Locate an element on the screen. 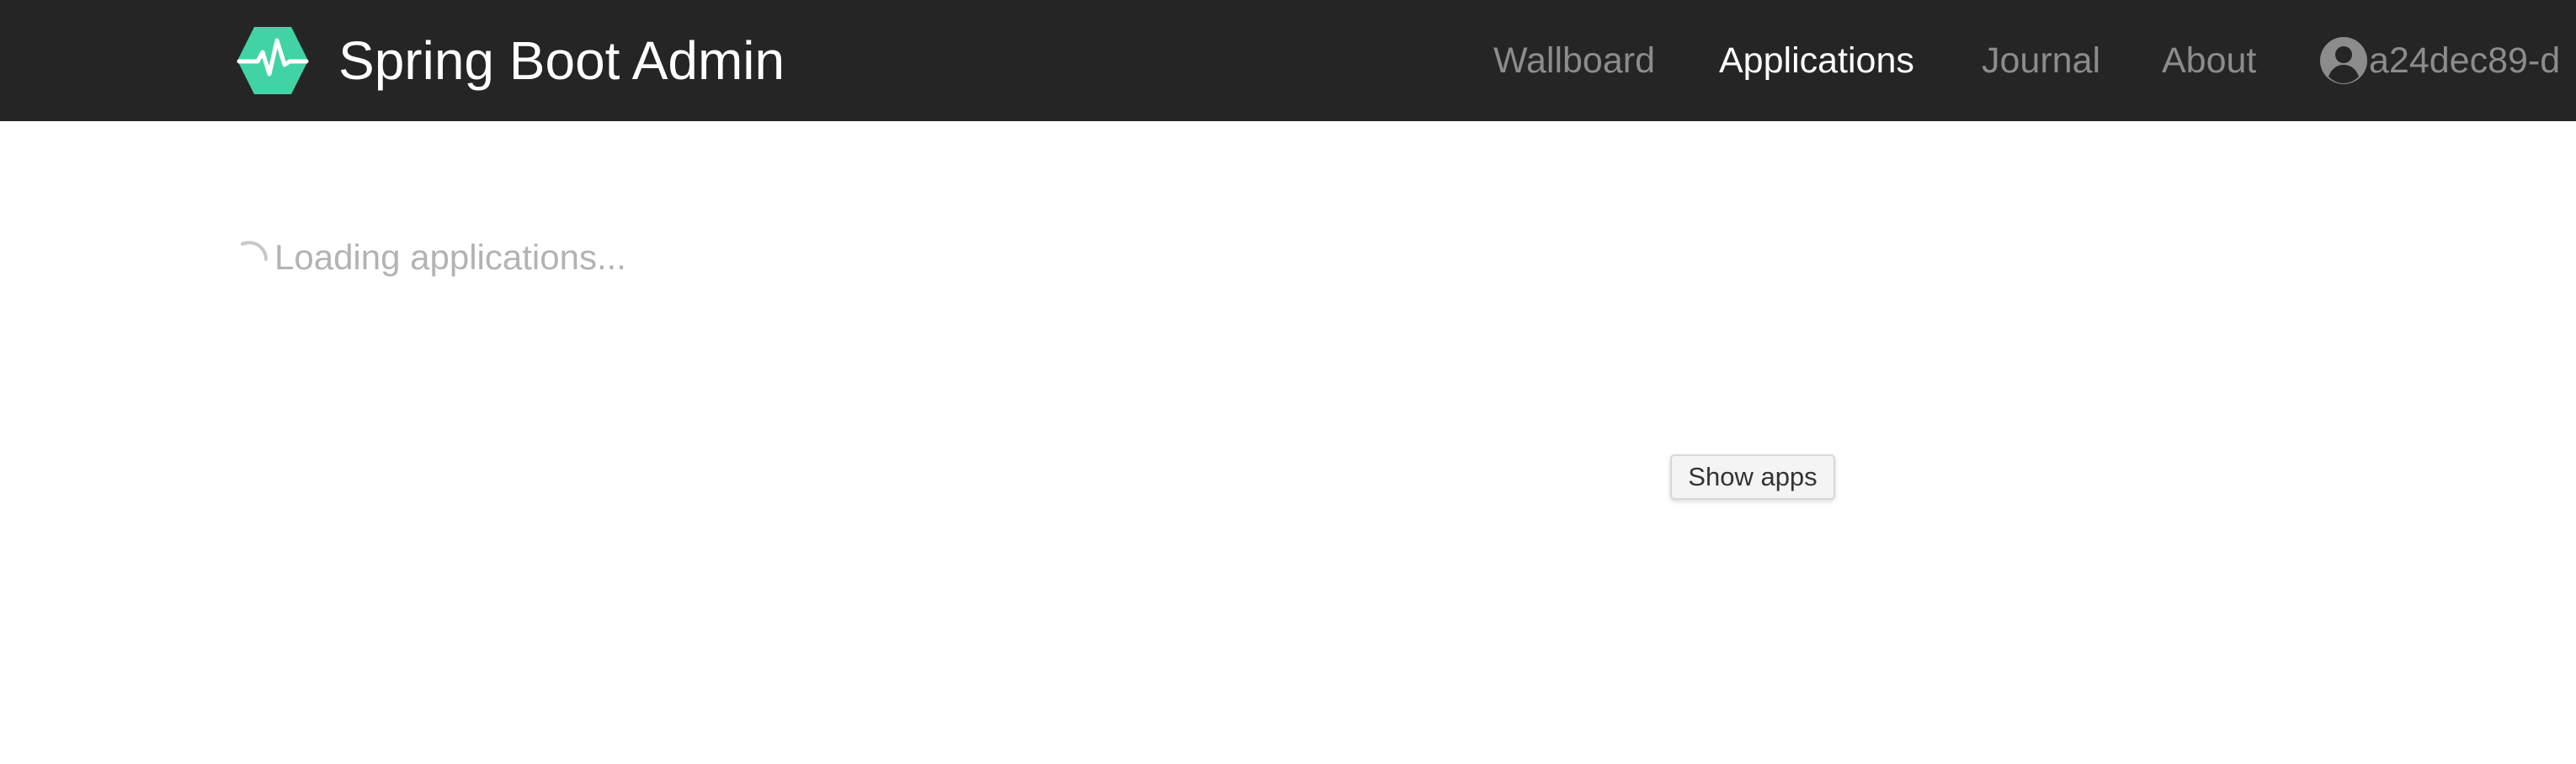  pulse-hexagon-icon is located at coordinates (273, 60).